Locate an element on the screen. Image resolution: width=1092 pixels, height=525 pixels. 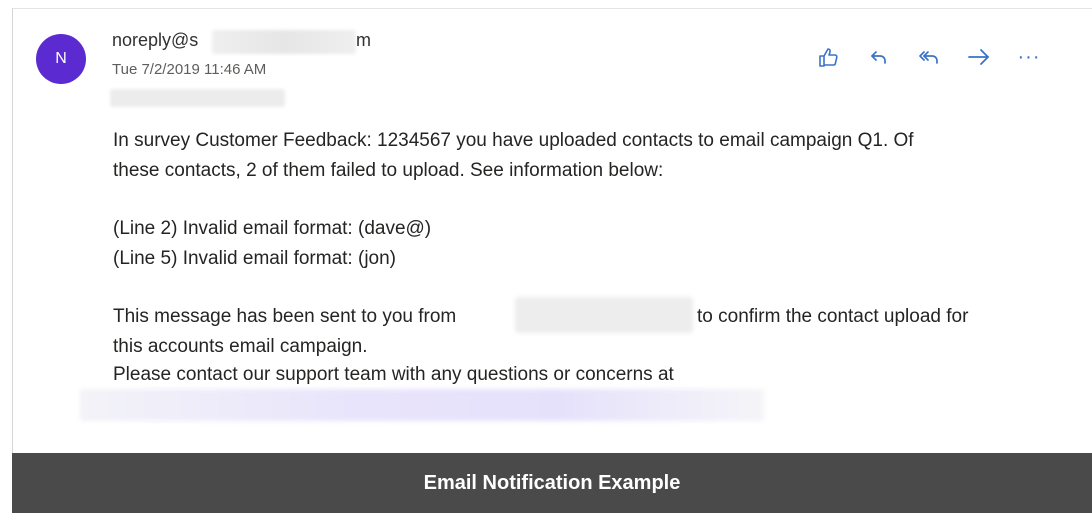
error-line-5: (Line 5) Invalid email format: (jon) is located at coordinates (254, 258).